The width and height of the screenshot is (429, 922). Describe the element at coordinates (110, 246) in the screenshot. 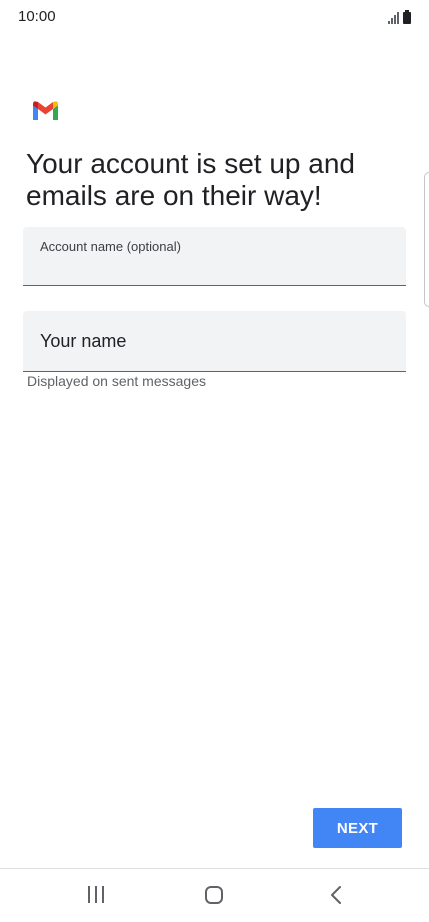

I see `account-name-label: Account name (optional)` at that location.